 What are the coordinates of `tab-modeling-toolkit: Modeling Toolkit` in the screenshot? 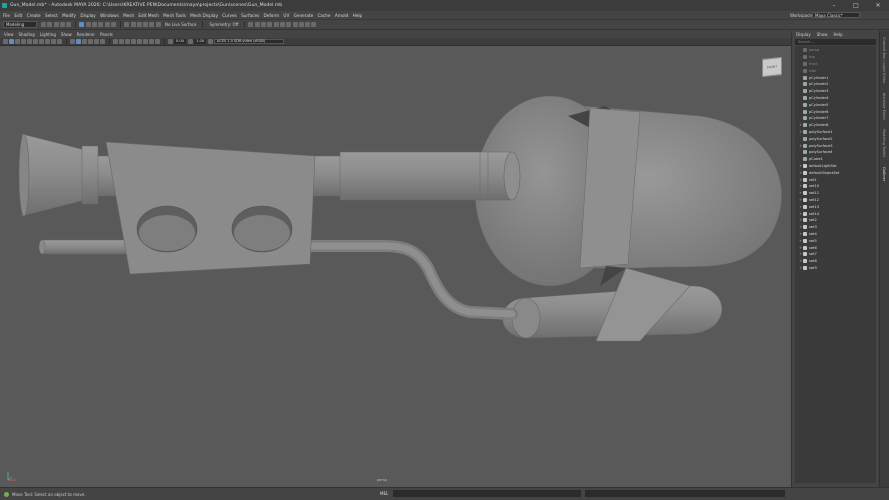 It's located at (884, 143).